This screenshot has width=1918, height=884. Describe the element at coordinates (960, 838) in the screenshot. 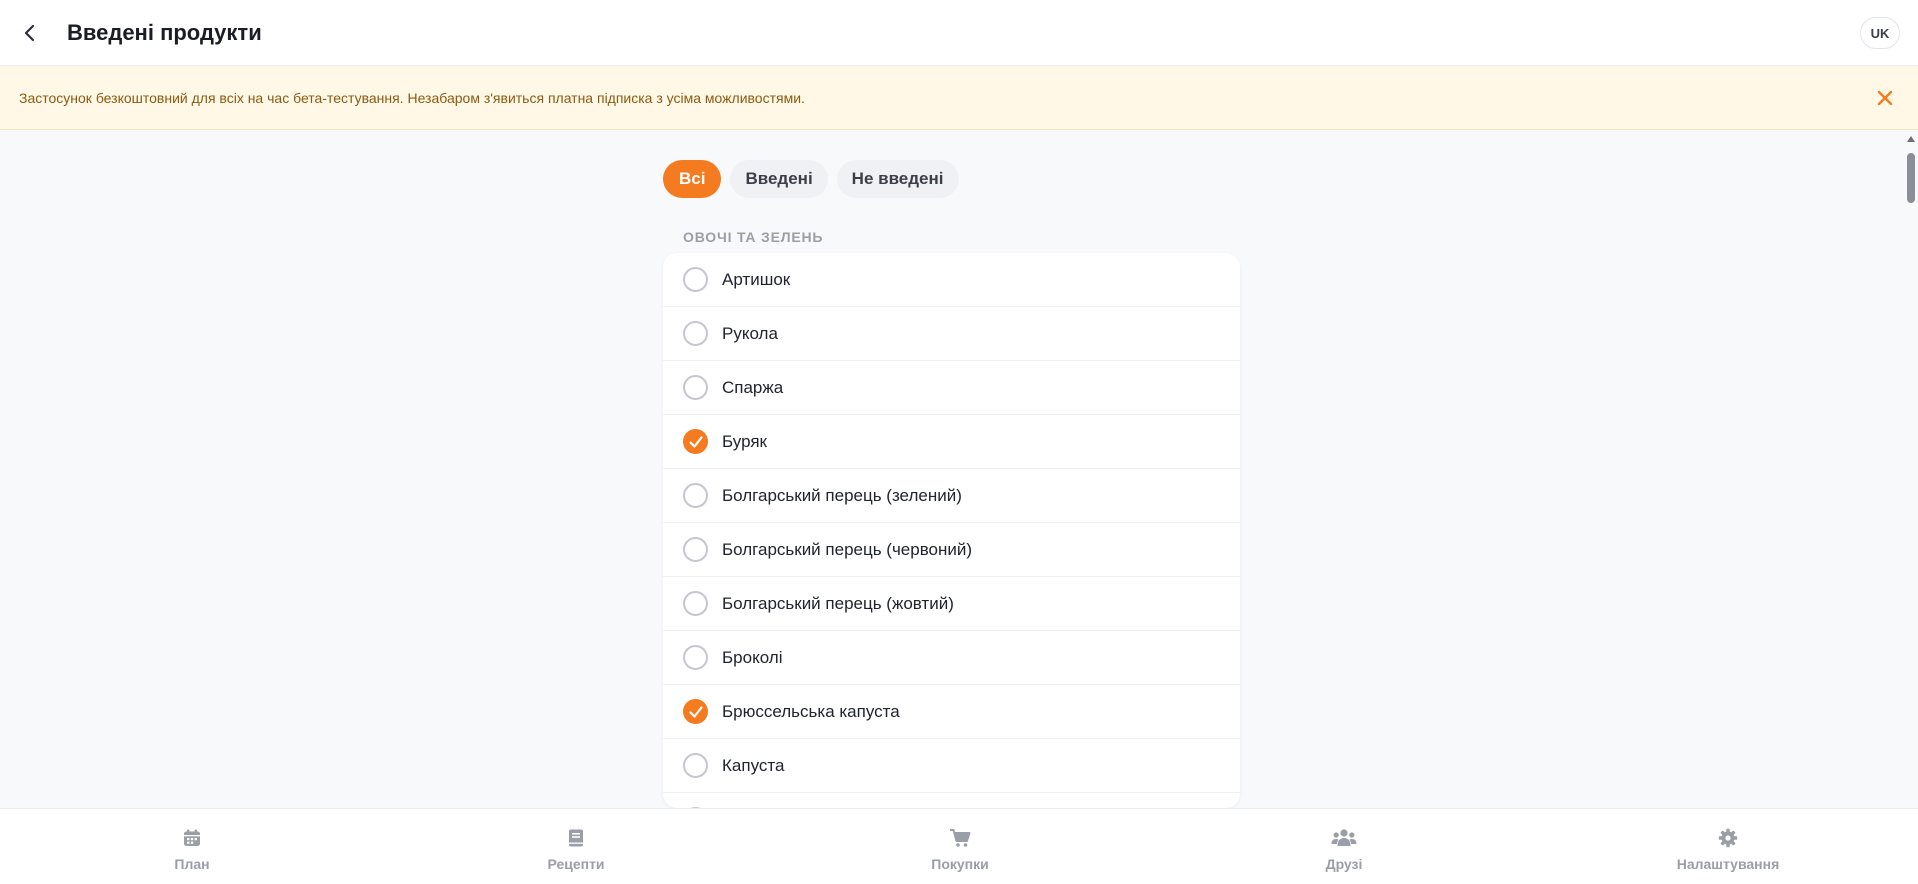

I see `cart-icon` at that location.